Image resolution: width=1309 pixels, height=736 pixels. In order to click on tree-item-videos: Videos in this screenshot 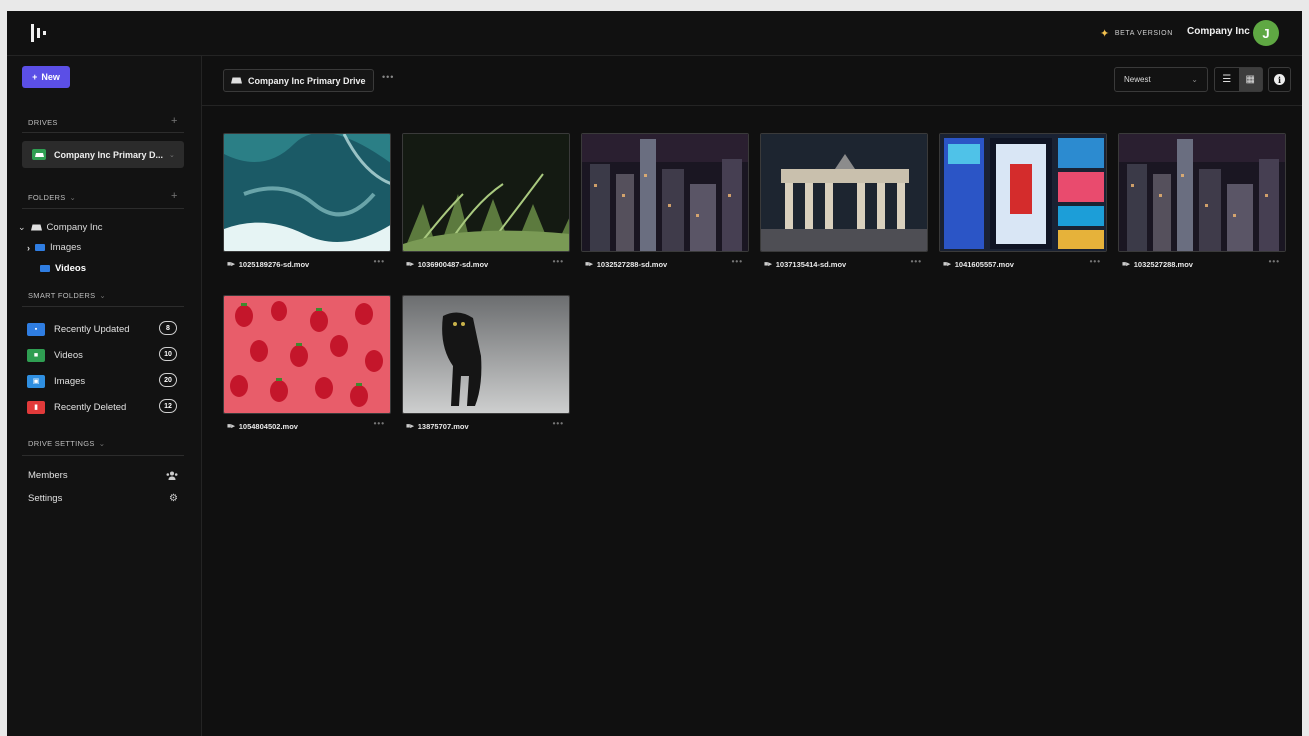, I will do `click(63, 268)`.